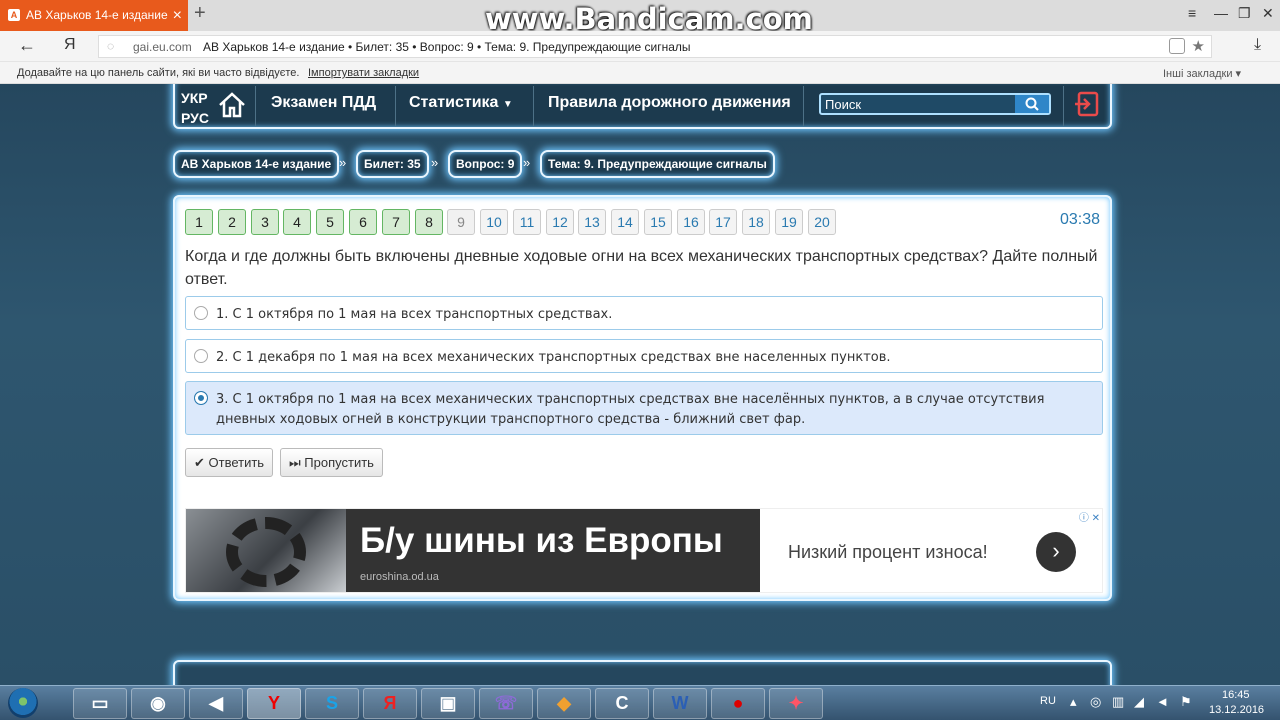  Describe the element at coordinates (232, 222) in the screenshot. I see `question-number-button: 2` at that location.